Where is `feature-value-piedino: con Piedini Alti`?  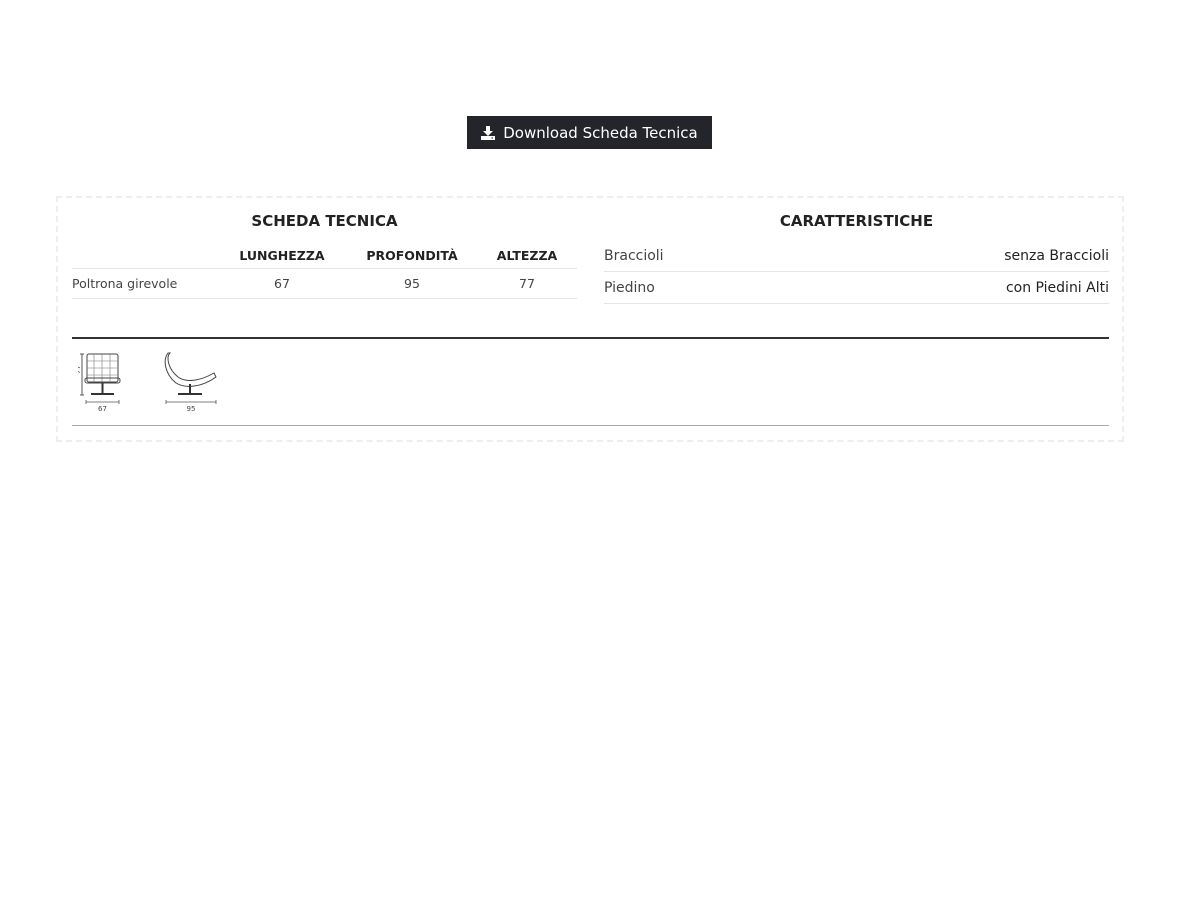 feature-value-piedino: con Piedini Alti is located at coordinates (1057, 287).